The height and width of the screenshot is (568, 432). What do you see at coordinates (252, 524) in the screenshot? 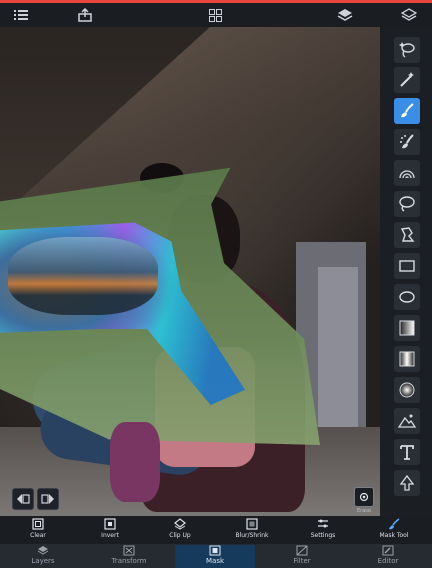
I see `blur-shrink-icon` at bounding box center [252, 524].